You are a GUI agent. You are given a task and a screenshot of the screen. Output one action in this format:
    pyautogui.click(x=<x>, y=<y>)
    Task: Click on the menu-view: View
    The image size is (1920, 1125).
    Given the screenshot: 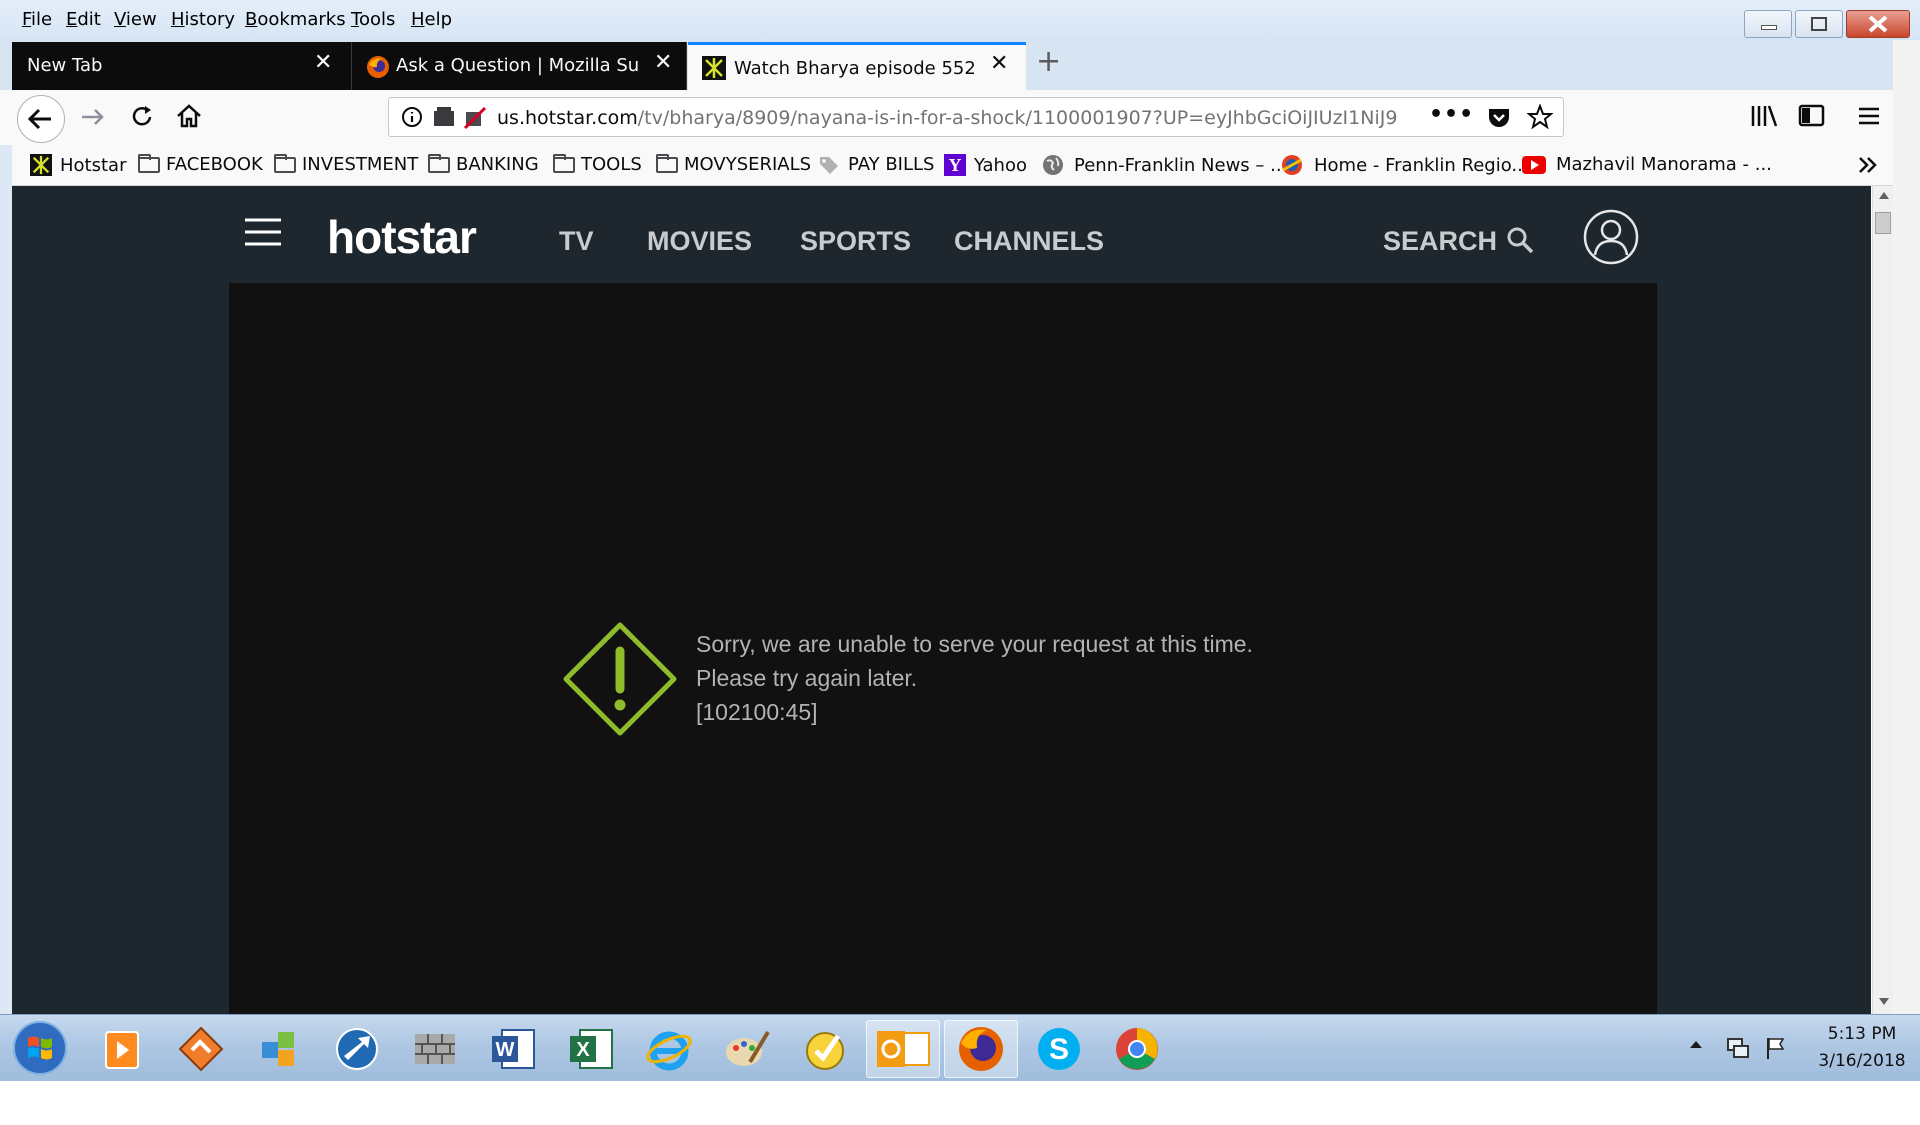 What is the action you would take?
    pyautogui.click(x=135, y=19)
    